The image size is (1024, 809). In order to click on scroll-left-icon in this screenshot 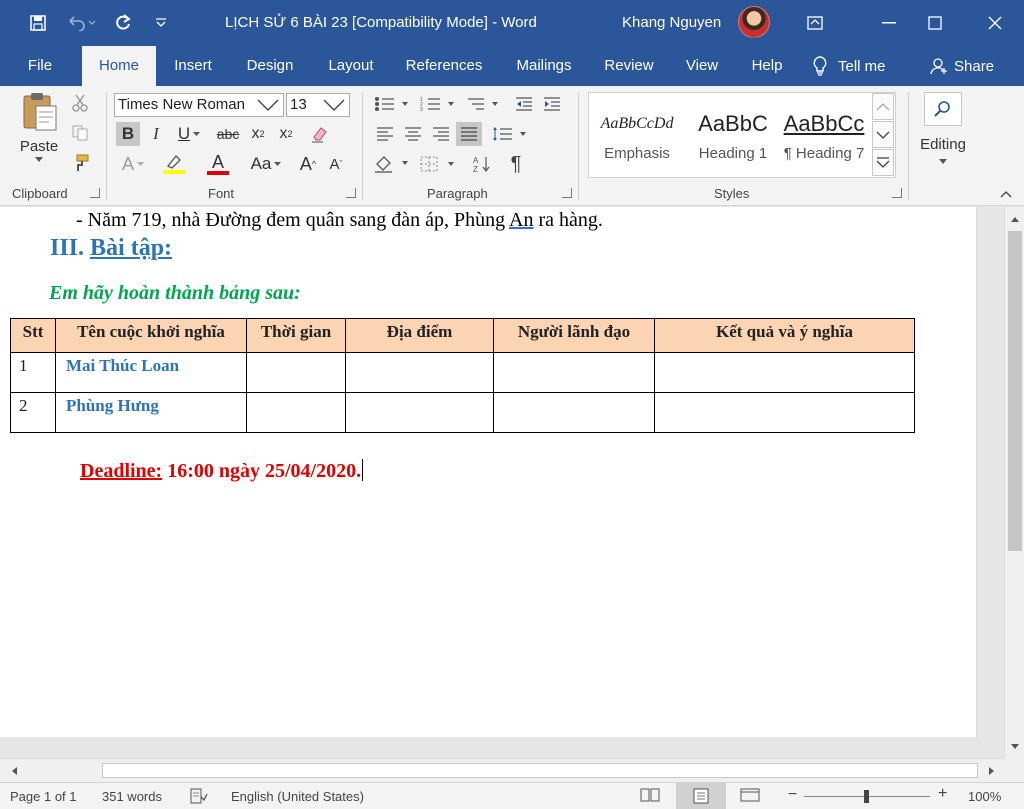, I will do `click(14, 771)`.